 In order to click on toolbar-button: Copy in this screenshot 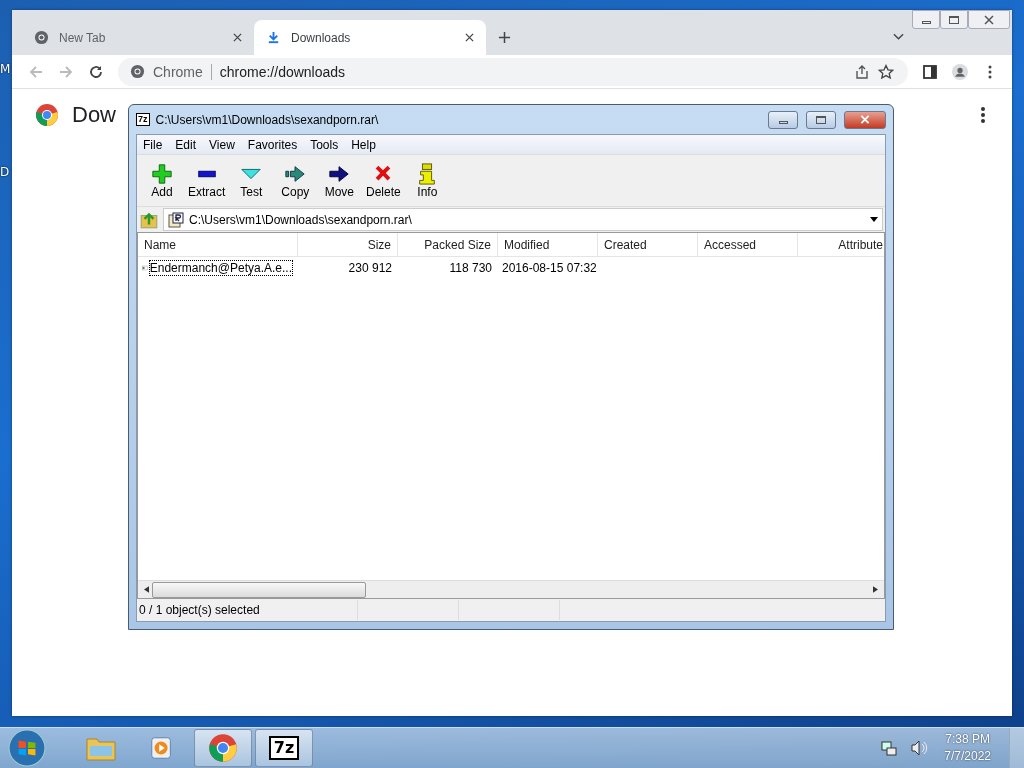, I will do `click(295, 180)`.